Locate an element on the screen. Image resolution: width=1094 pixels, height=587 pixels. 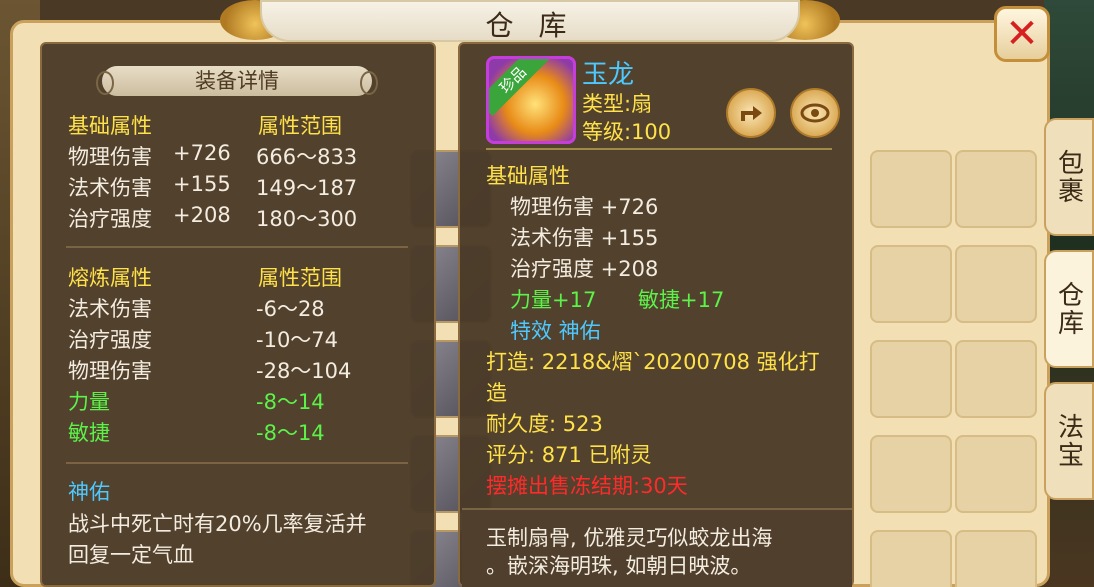
tab-treasure: 法宝 is located at coordinates (1069, 441).